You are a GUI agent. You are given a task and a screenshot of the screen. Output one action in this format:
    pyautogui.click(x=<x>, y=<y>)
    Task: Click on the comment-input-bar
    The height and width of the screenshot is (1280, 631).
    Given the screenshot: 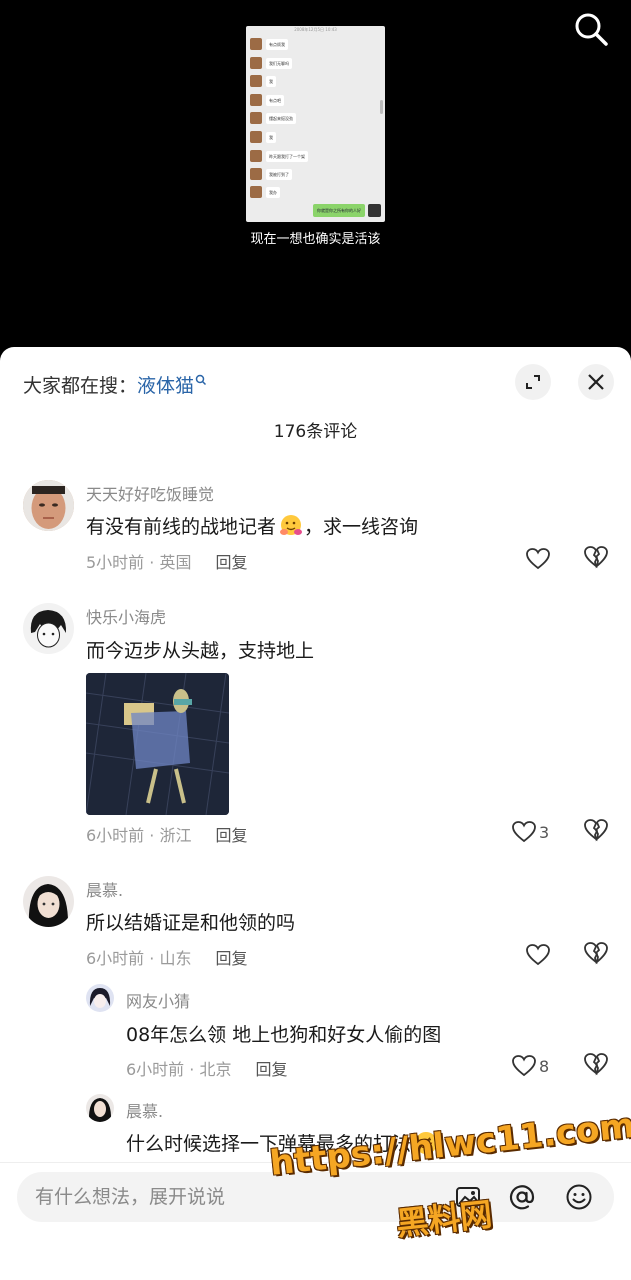 What is the action you would take?
    pyautogui.click(x=315, y=1221)
    